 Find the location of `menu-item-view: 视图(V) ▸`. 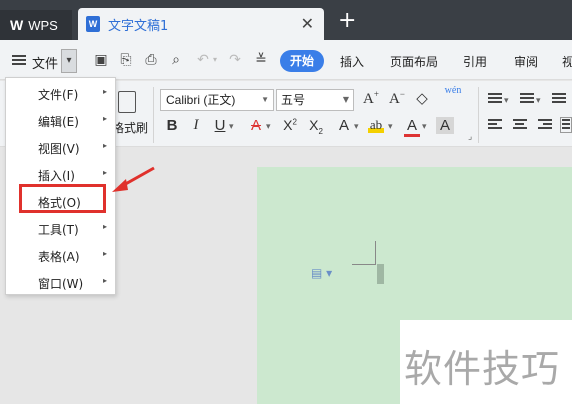

menu-item-view: 视图(V) ▸ is located at coordinates (60, 147).